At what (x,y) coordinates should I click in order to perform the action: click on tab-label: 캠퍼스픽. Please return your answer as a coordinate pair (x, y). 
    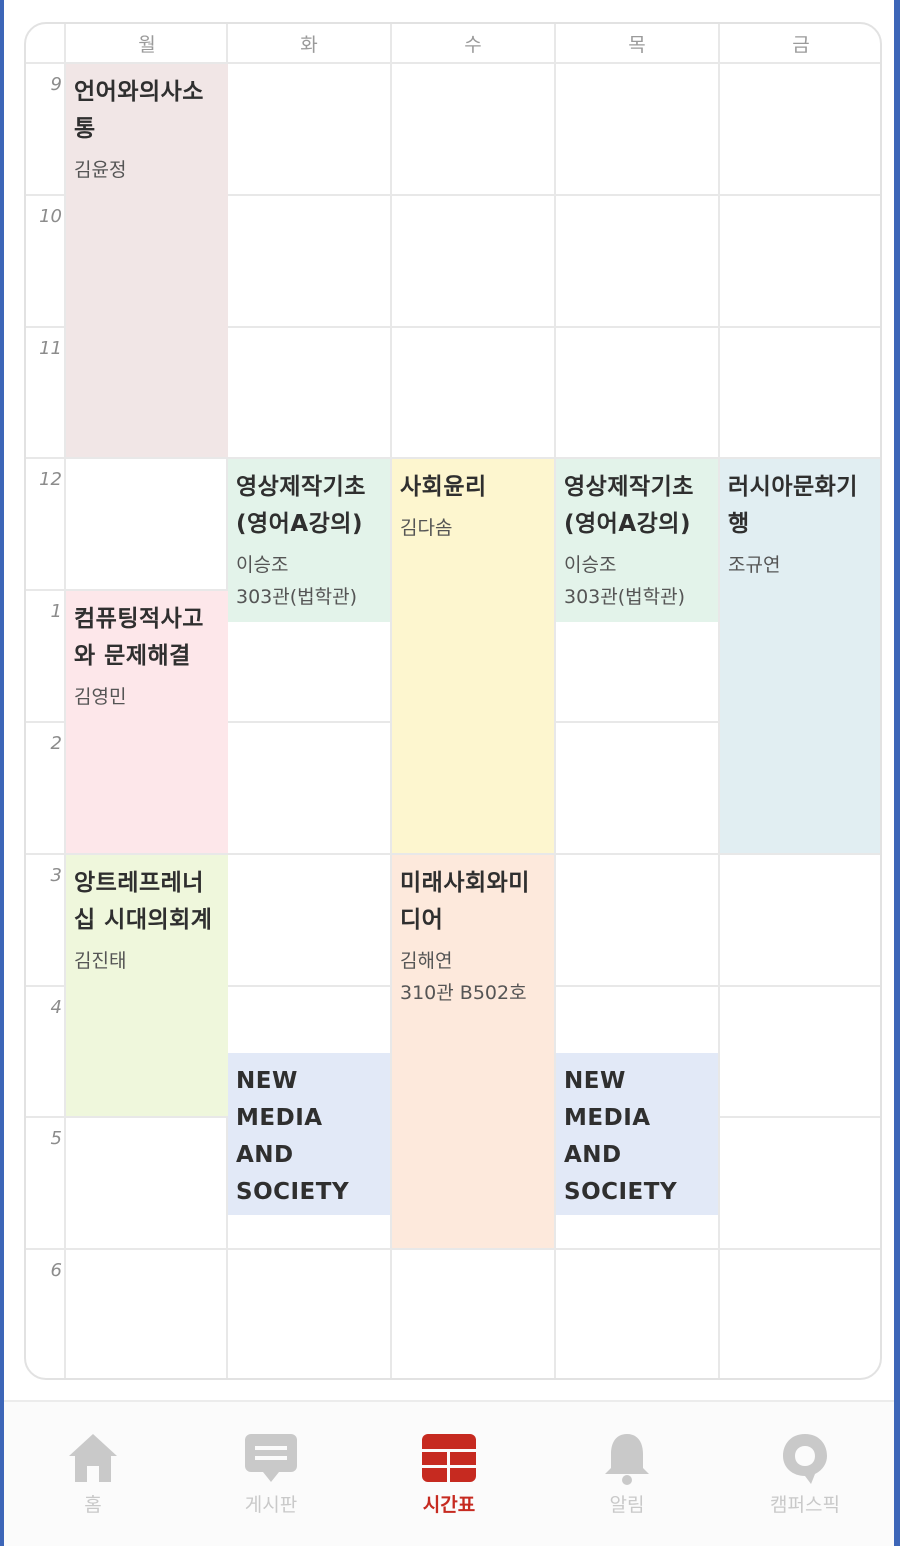
    Looking at the image, I should click on (805, 1505).